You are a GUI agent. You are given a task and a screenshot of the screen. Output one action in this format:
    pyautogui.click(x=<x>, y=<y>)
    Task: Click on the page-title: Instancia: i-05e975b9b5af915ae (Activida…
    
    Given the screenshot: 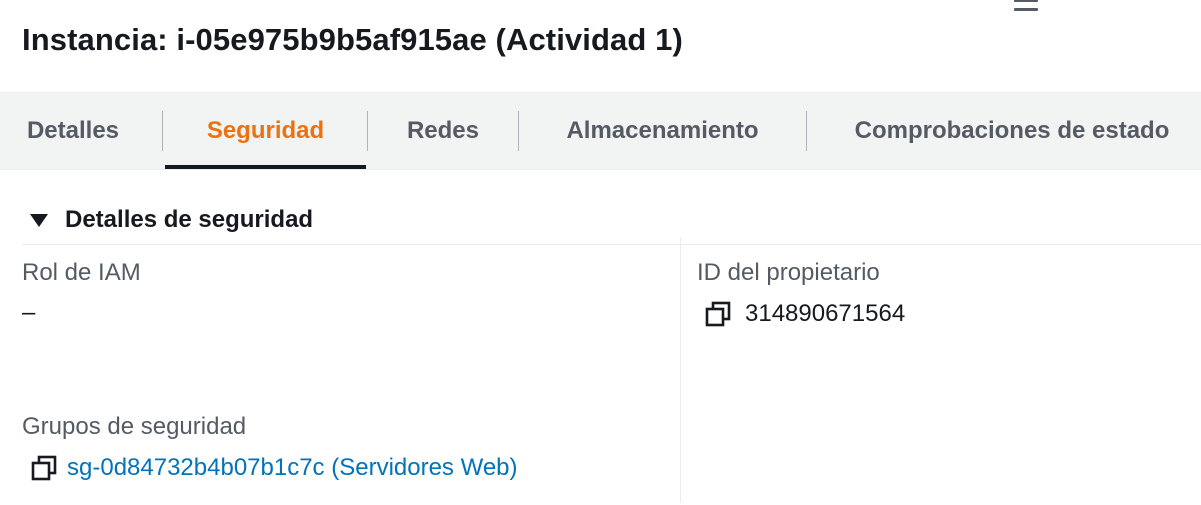 What is the action you would take?
    pyautogui.click(x=352, y=39)
    